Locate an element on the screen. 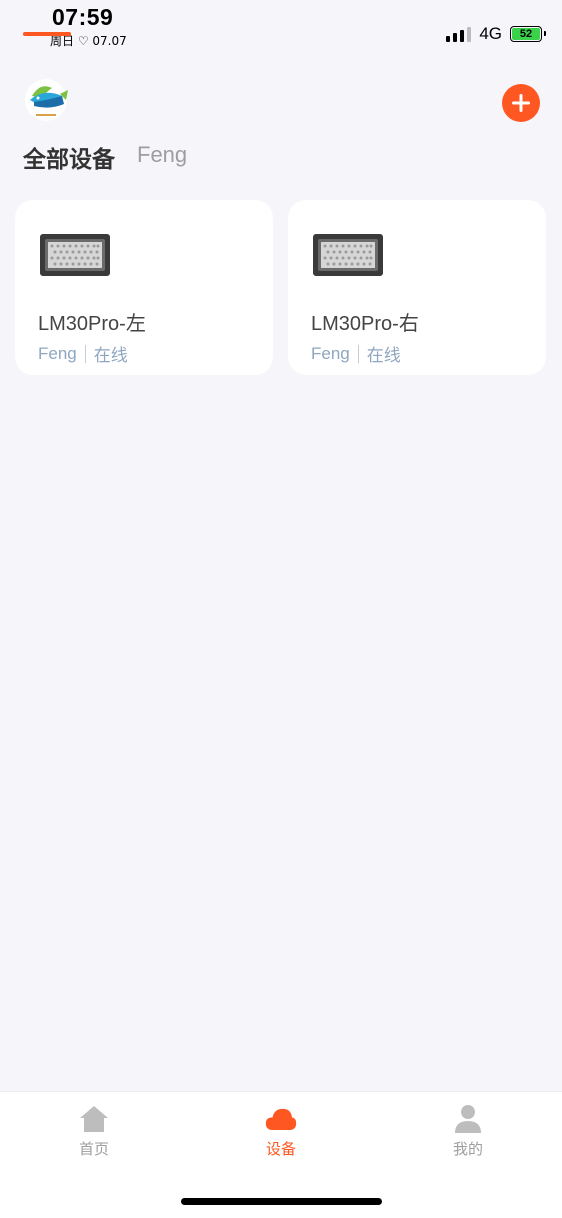 The width and height of the screenshot is (562, 1218). fish-logo-icon is located at coordinates (46, 101).